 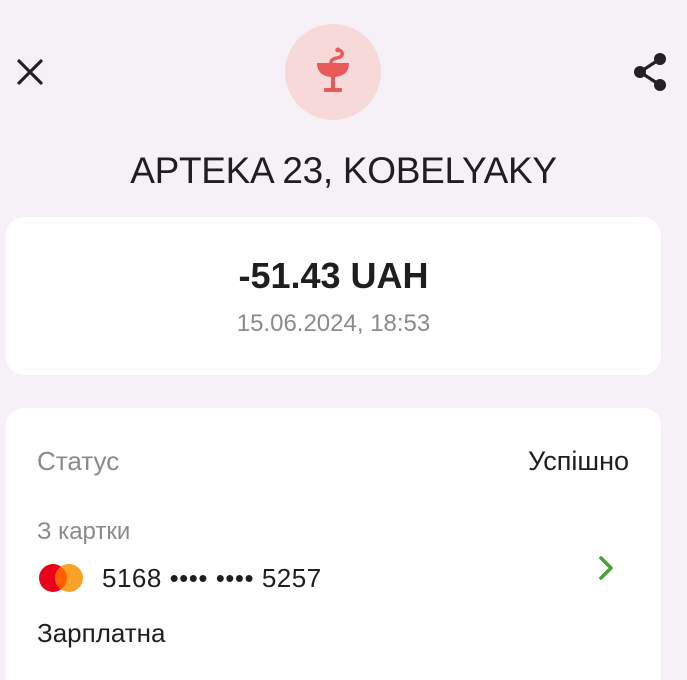 I want to click on close-icon, so click(x=30, y=72).